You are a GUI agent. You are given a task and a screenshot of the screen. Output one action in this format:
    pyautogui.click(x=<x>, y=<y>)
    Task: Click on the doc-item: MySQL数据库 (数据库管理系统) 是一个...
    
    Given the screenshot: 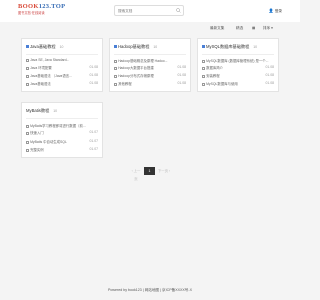 What is the action you would take?
    pyautogui.click(x=238, y=61)
    